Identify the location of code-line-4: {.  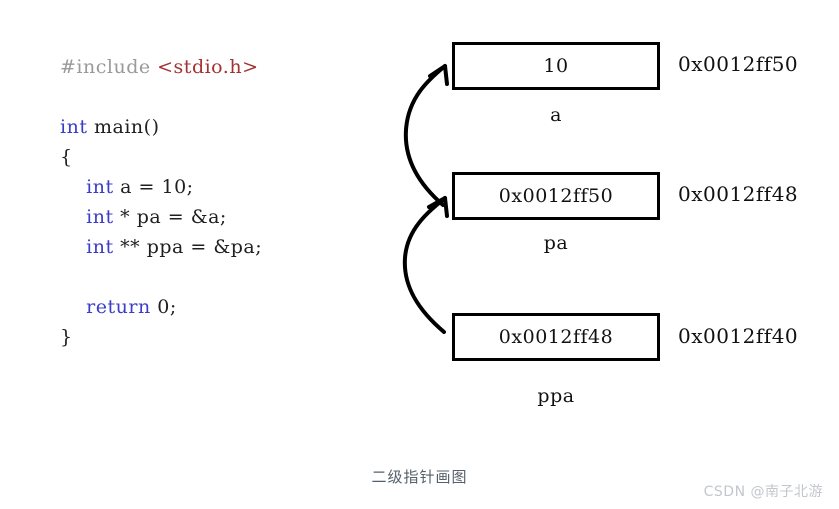
(230, 157).